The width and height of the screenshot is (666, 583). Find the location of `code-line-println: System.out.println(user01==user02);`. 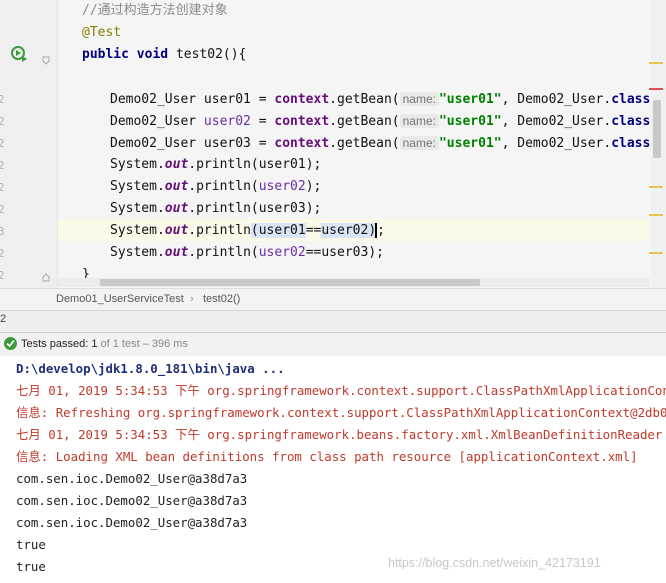

code-line-println: System.out.println(user01==user02); is located at coordinates (247, 230).